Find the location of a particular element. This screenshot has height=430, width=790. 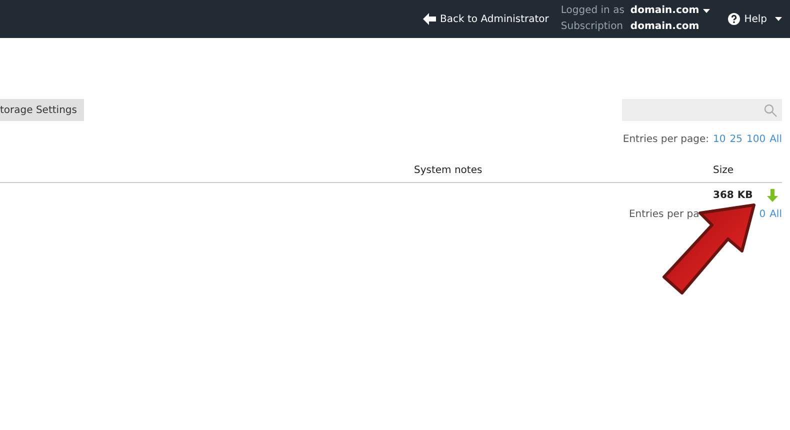

help-menu: Help is located at coordinates (755, 19).